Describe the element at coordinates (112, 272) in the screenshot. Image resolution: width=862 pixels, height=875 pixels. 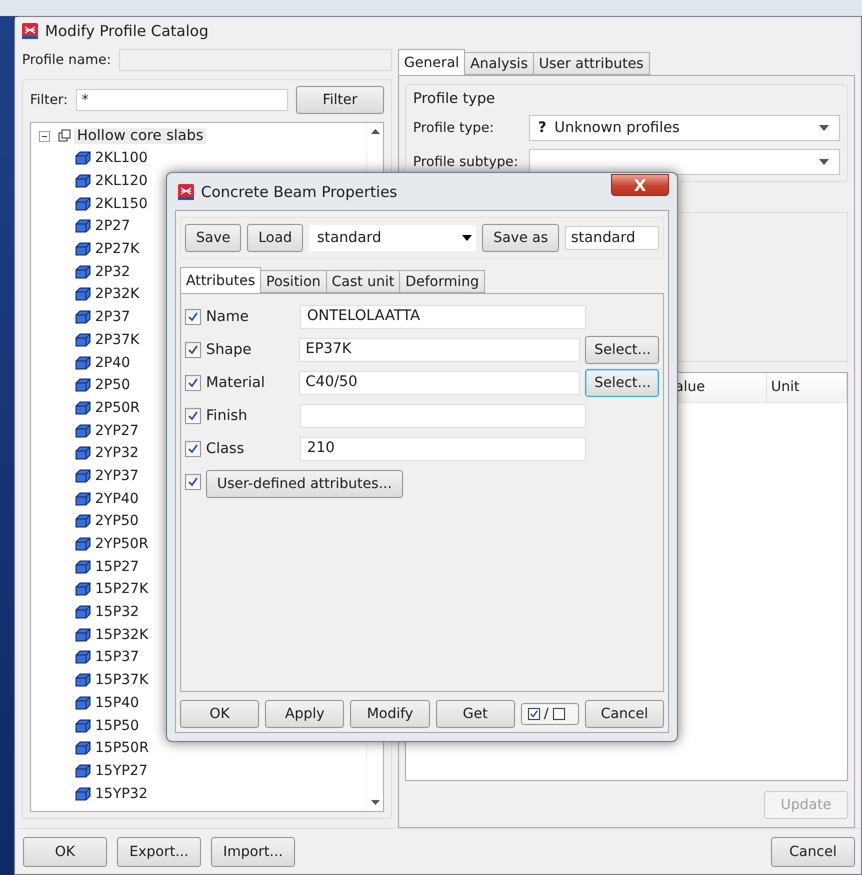
I see `tree-item: 2P32` at that location.